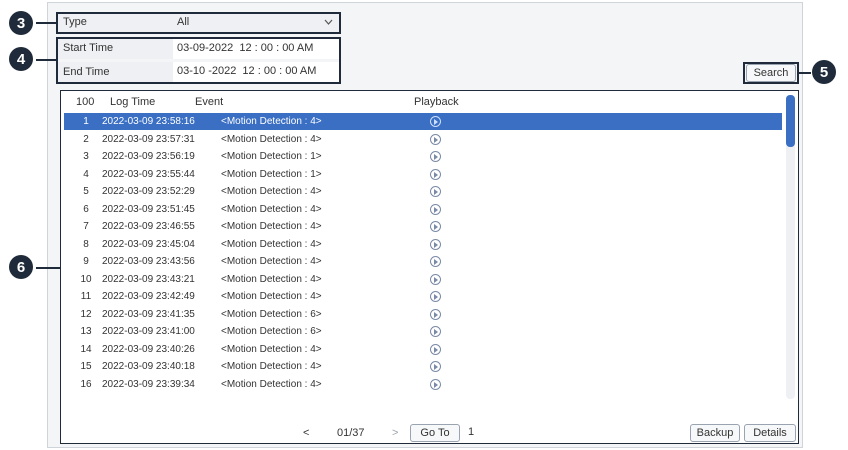  What do you see at coordinates (198, 60) in the screenshot?
I see `callout-4-outline` at bounding box center [198, 60].